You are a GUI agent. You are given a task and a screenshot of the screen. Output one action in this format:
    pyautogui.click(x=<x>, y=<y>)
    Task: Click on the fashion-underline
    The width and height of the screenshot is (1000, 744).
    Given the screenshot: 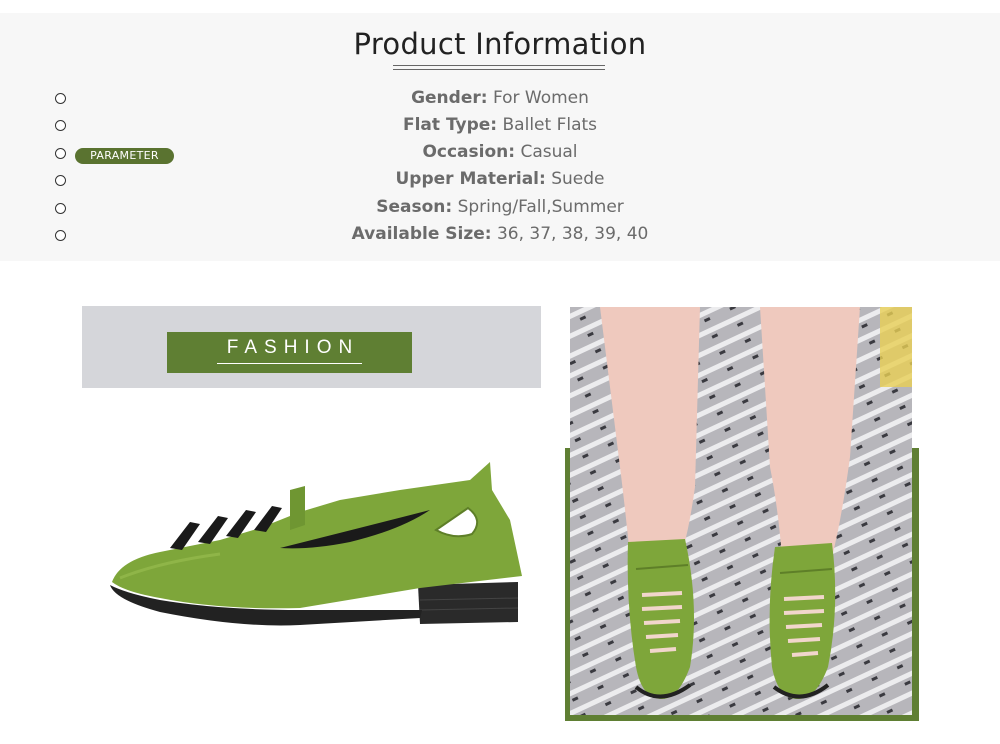 What is the action you would take?
    pyautogui.click(x=289, y=363)
    